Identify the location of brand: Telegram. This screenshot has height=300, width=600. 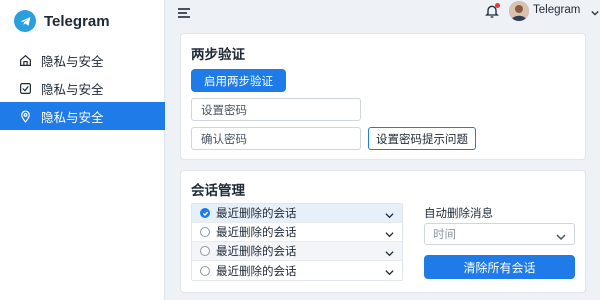
(62, 21).